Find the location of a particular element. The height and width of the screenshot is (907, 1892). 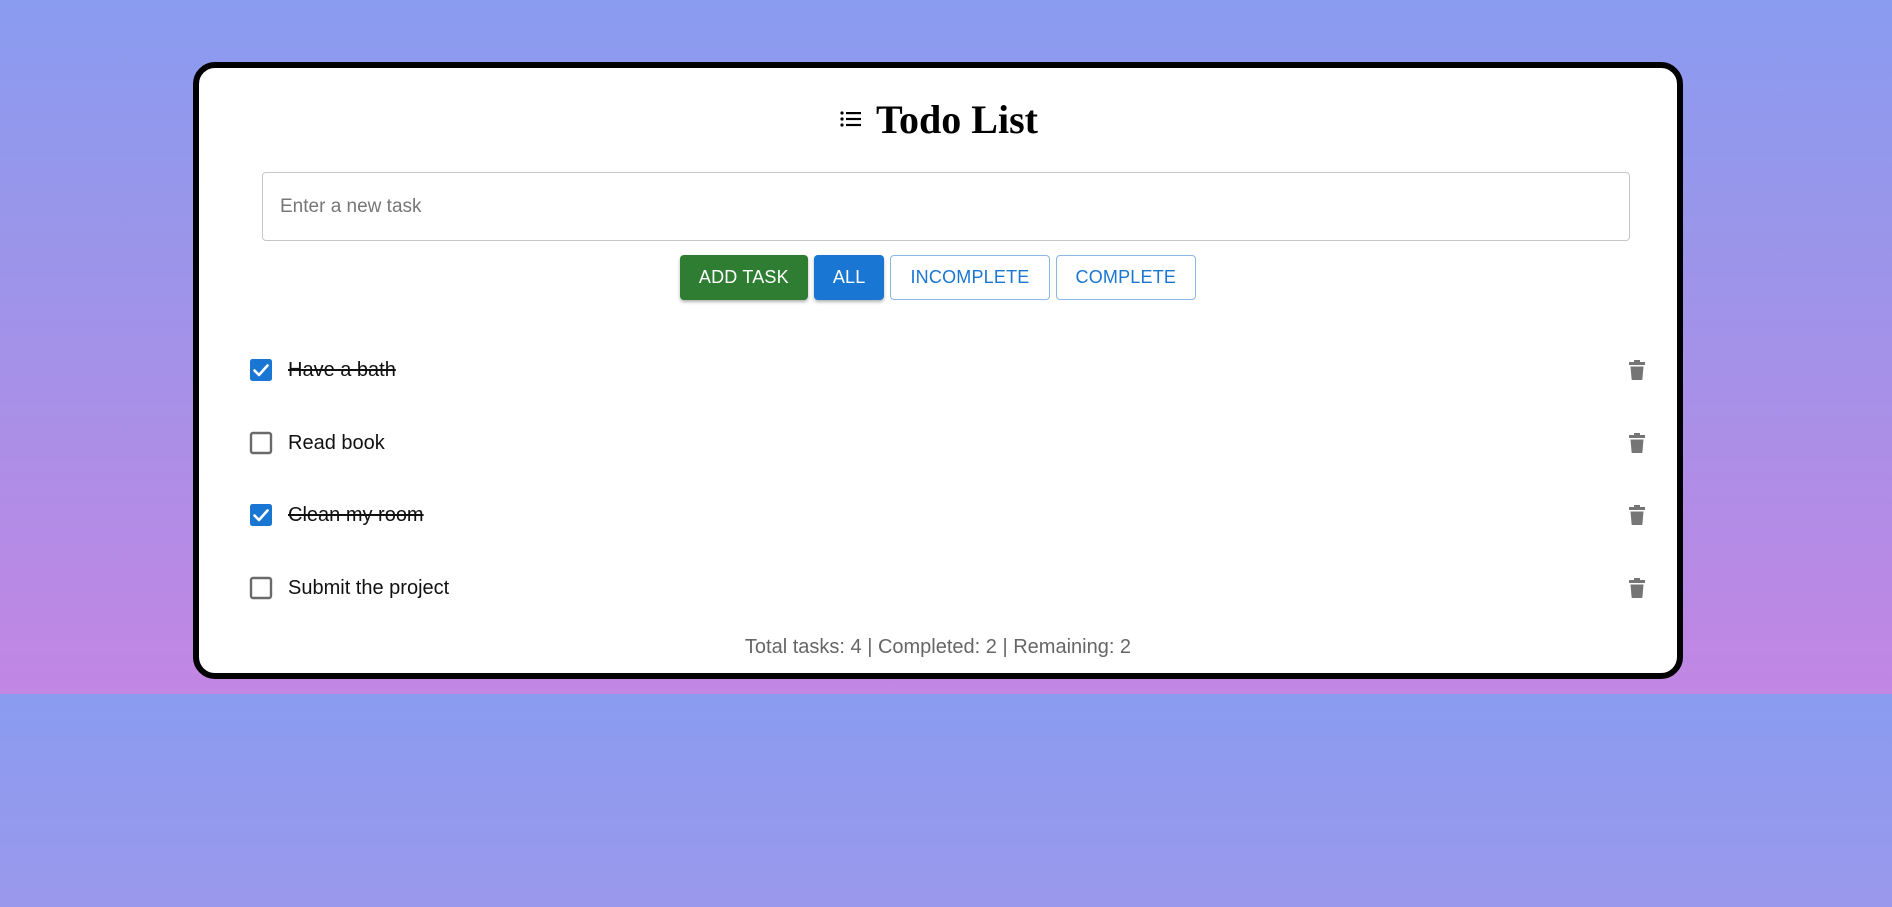

task-item: Have a bath is located at coordinates (949, 370).